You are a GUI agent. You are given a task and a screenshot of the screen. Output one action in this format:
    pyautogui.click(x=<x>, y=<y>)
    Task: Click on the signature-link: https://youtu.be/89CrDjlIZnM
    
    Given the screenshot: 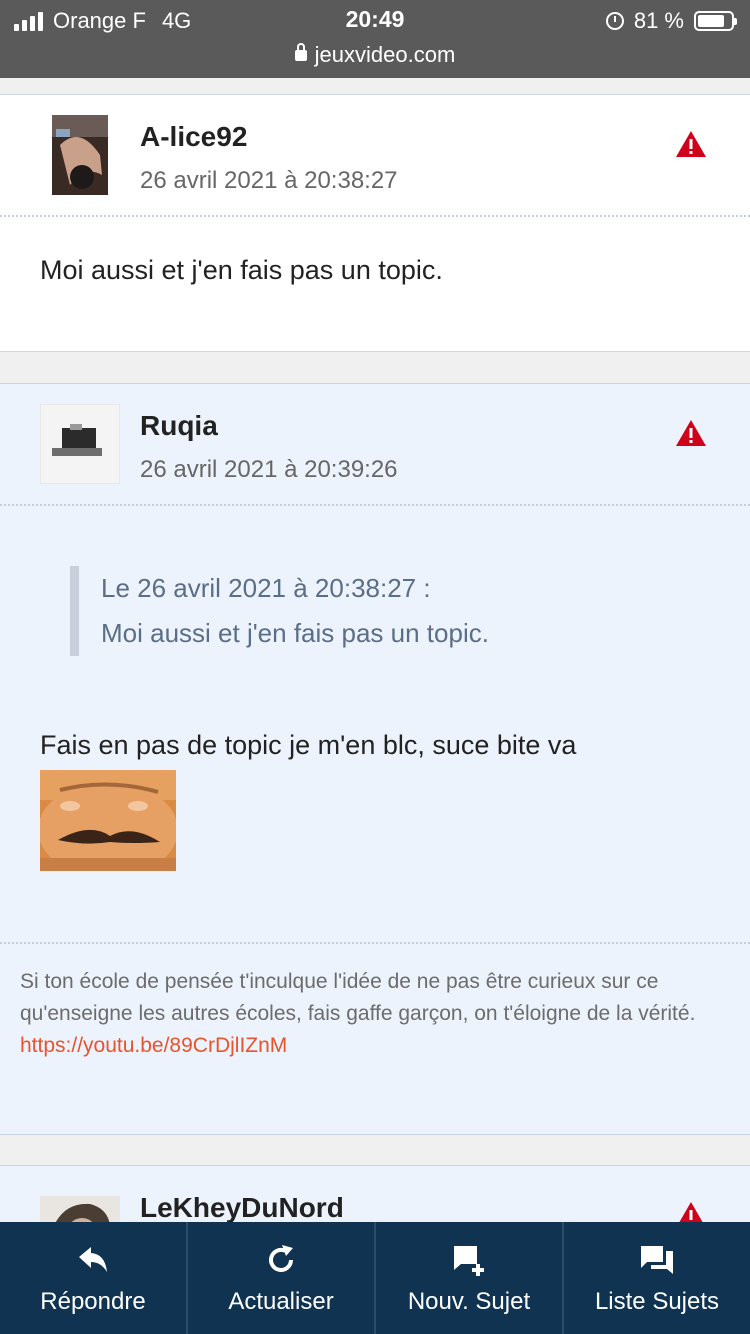 What is the action you would take?
    pyautogui.click(x=153, y=1045)
    